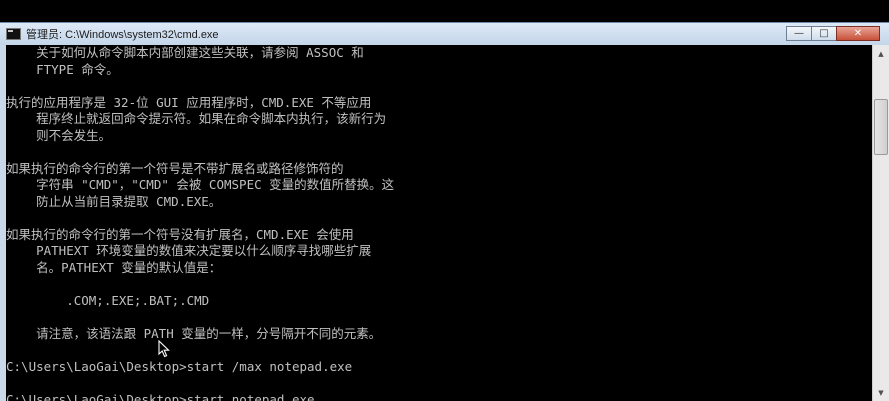  Describe the element at coordinates (799, 33) in the screenshot. I see `minimize-button: —` at that location.